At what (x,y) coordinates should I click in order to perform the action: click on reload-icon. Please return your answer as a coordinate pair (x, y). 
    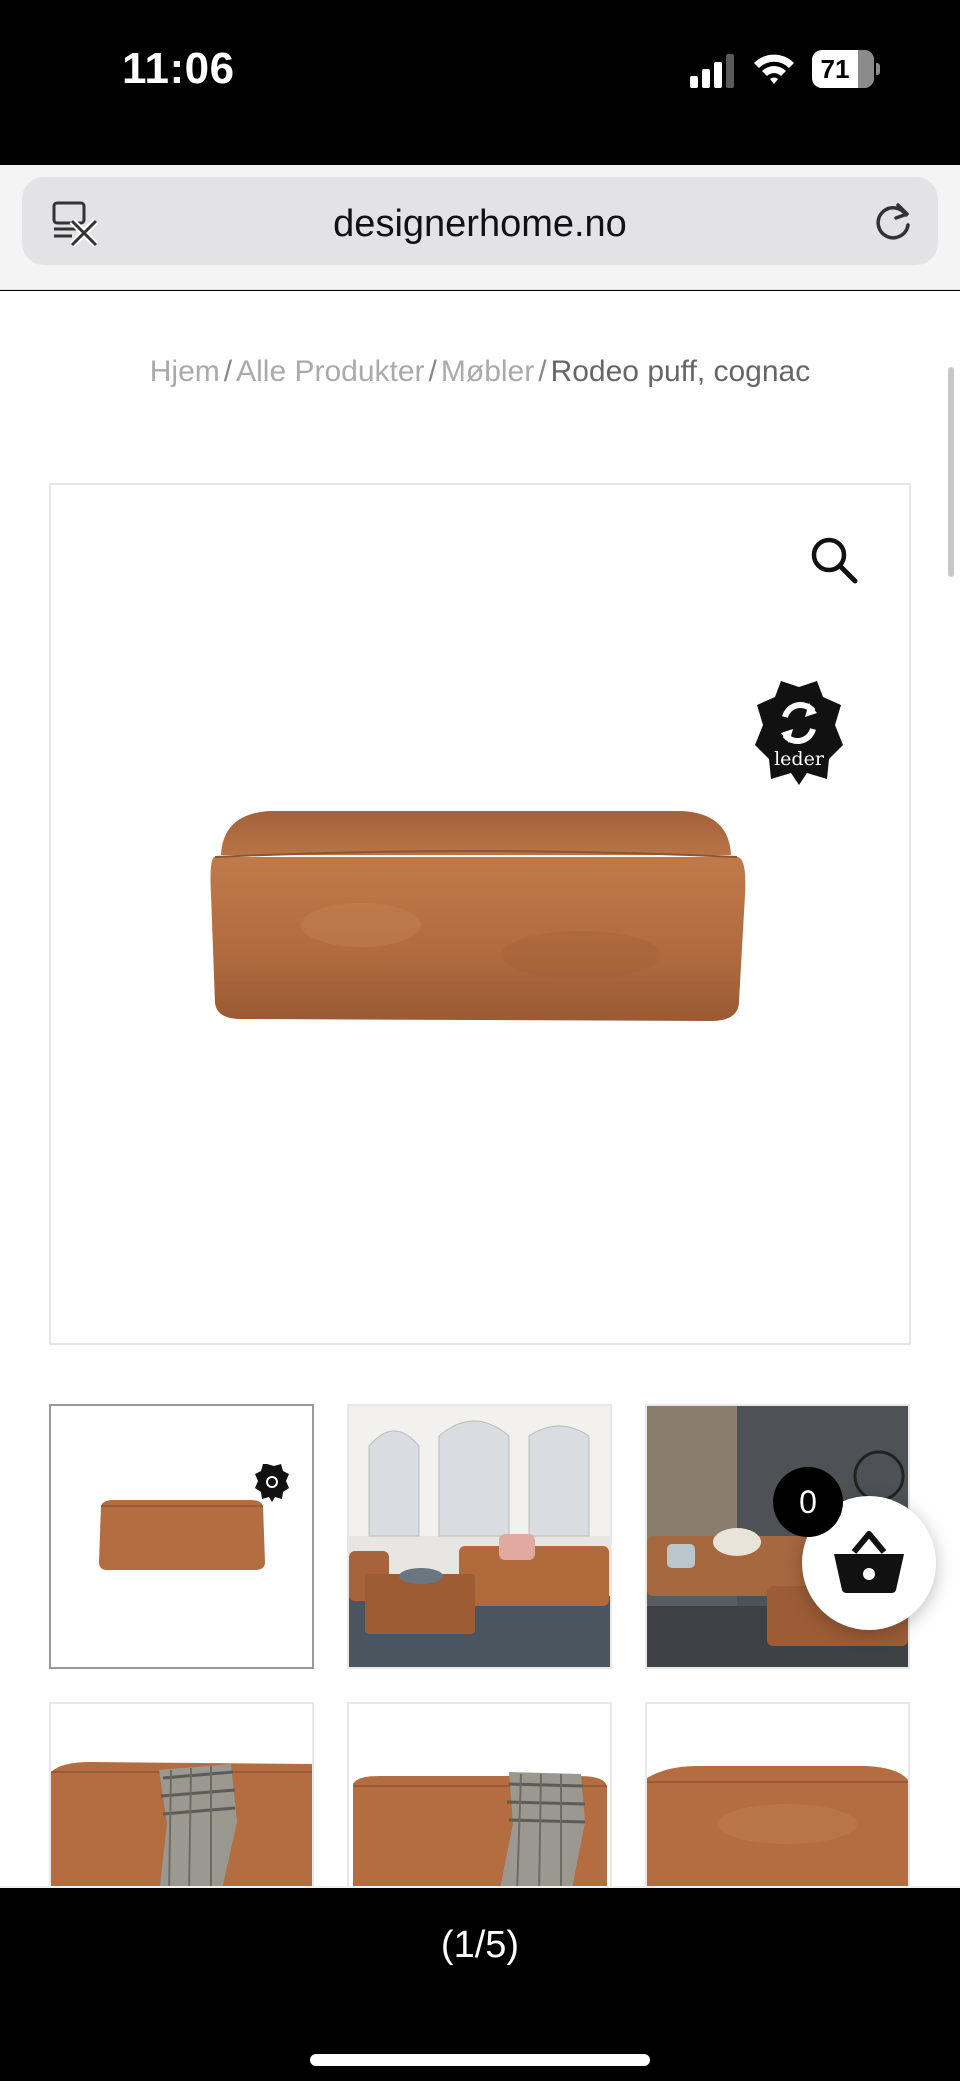
    Looking at the image, I should click on (893, 222).